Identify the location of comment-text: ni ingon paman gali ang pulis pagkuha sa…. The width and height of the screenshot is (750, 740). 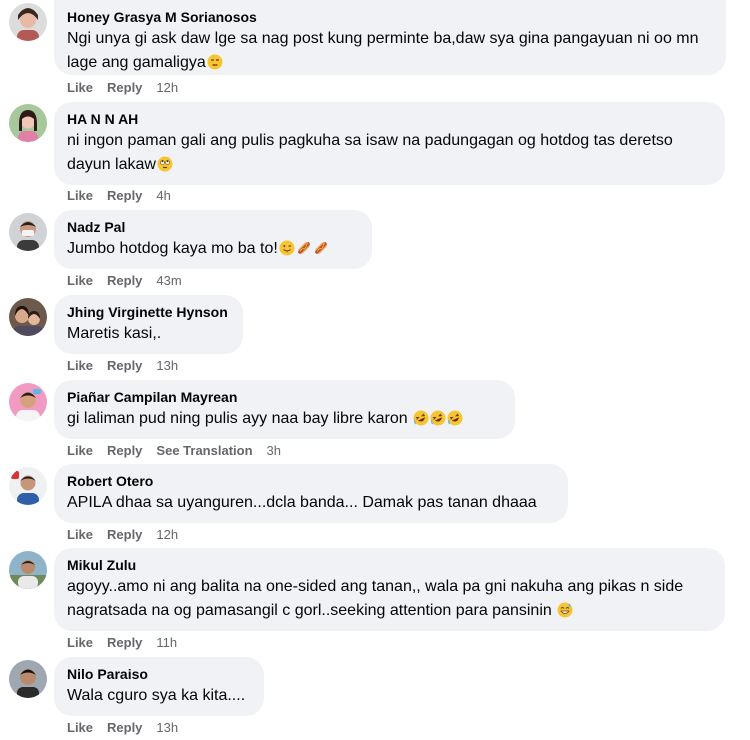
(389, 153).